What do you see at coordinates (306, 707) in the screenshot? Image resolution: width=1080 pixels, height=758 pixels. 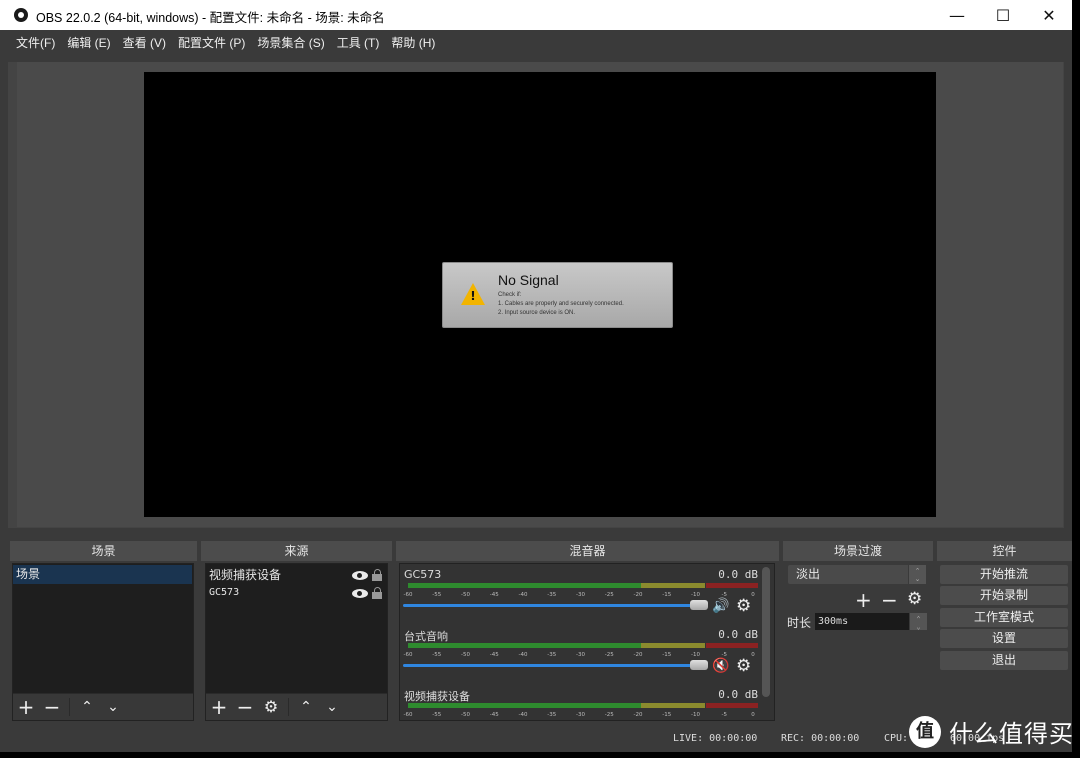 I see `move-source-up-button: ⌃` at bounding box center [306, 707].